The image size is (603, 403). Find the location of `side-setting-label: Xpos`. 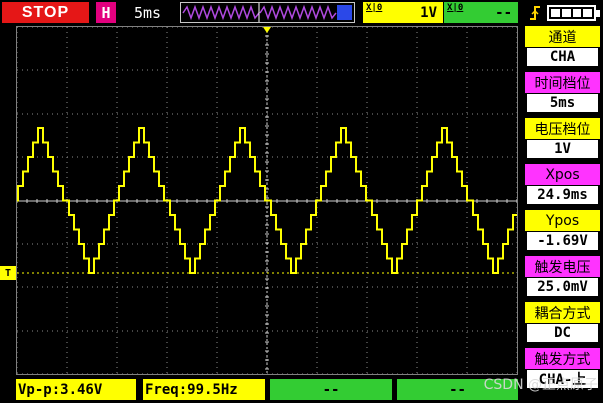

side-setting-label: Xpos is located at coordinates (562, 174).